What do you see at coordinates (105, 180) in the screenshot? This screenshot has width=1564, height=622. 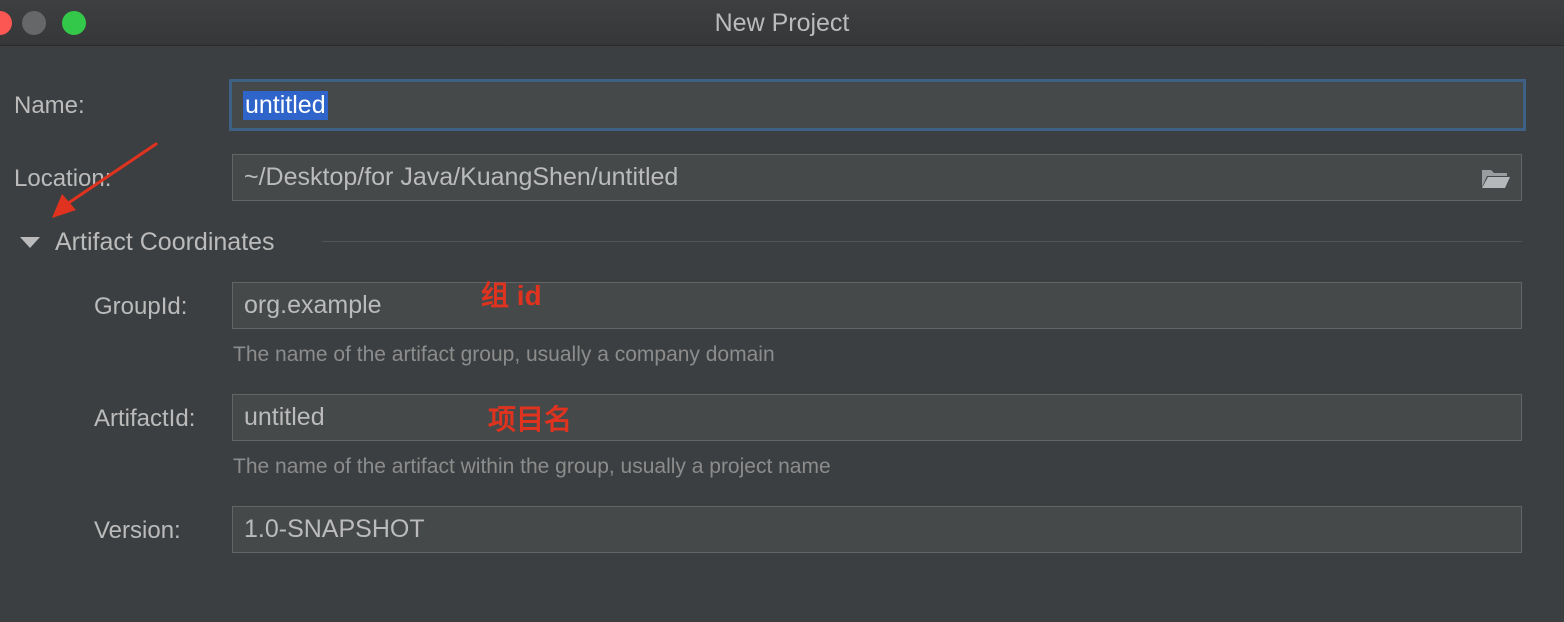 I see `annotation-arrow-icon` at bounding box center [105, 180].